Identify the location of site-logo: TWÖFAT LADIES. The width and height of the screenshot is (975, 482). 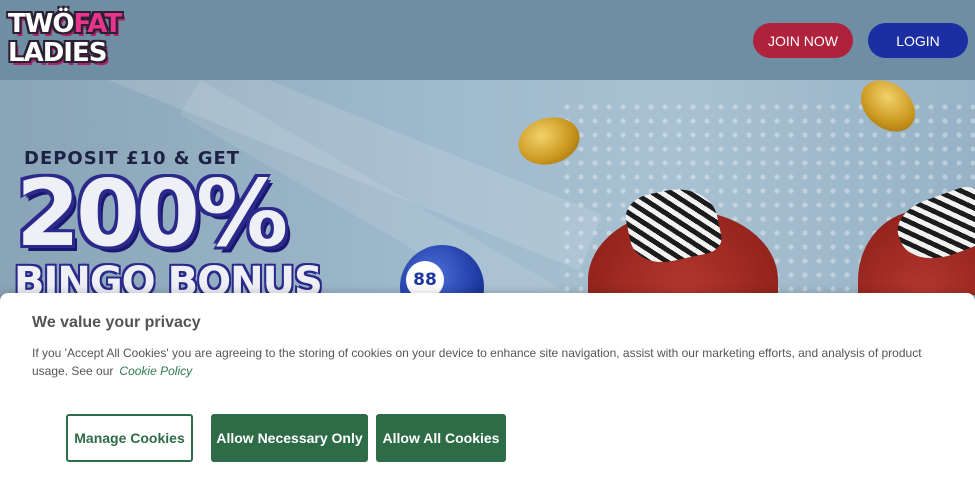
(75, 41).